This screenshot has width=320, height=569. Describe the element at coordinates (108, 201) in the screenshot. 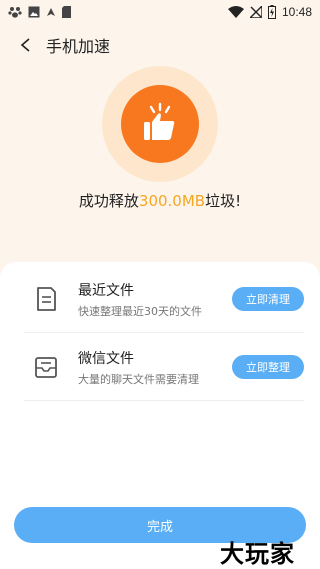

I see `result-prefix: 成功释放` at that location.